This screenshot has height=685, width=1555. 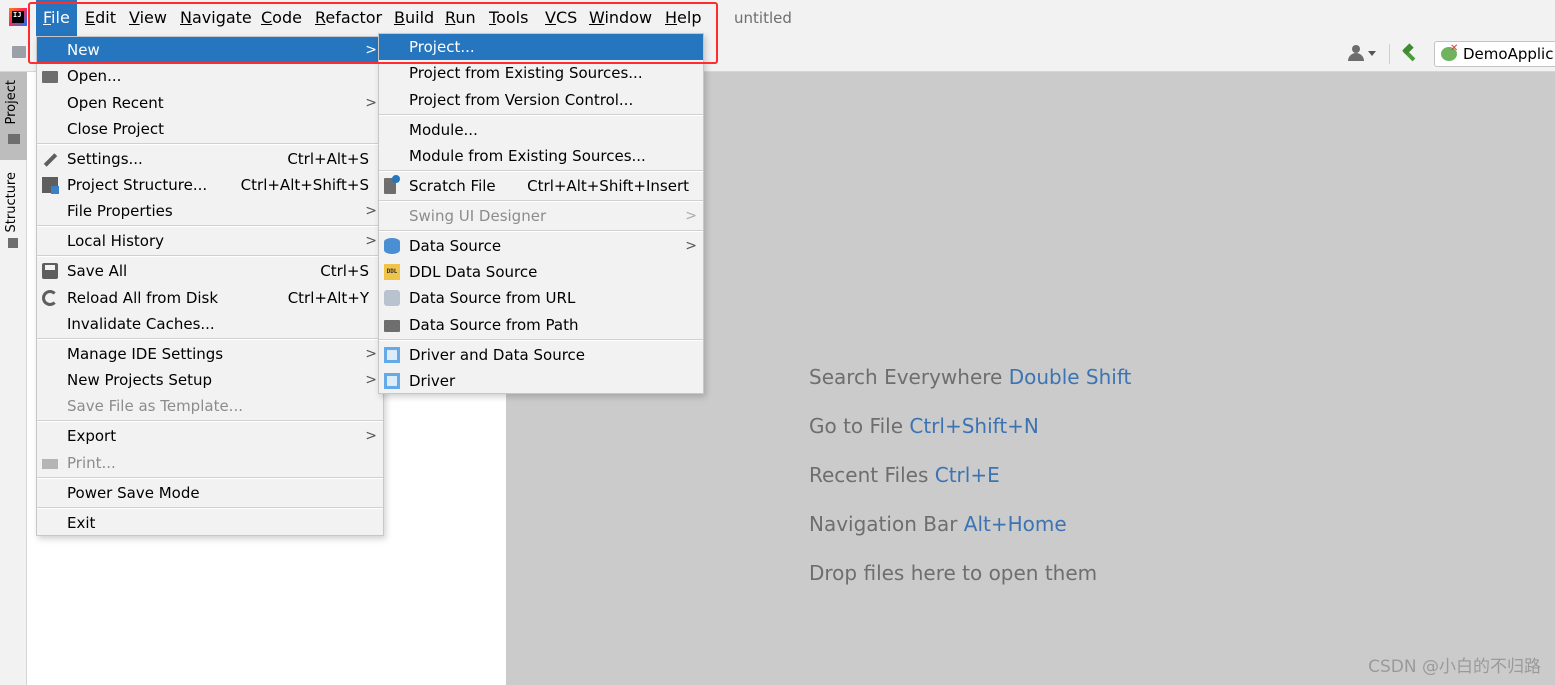 What do you see at coordinates (13, 243) in the screenshot?
I see `structure-icon` at bounding box center [13, 243].